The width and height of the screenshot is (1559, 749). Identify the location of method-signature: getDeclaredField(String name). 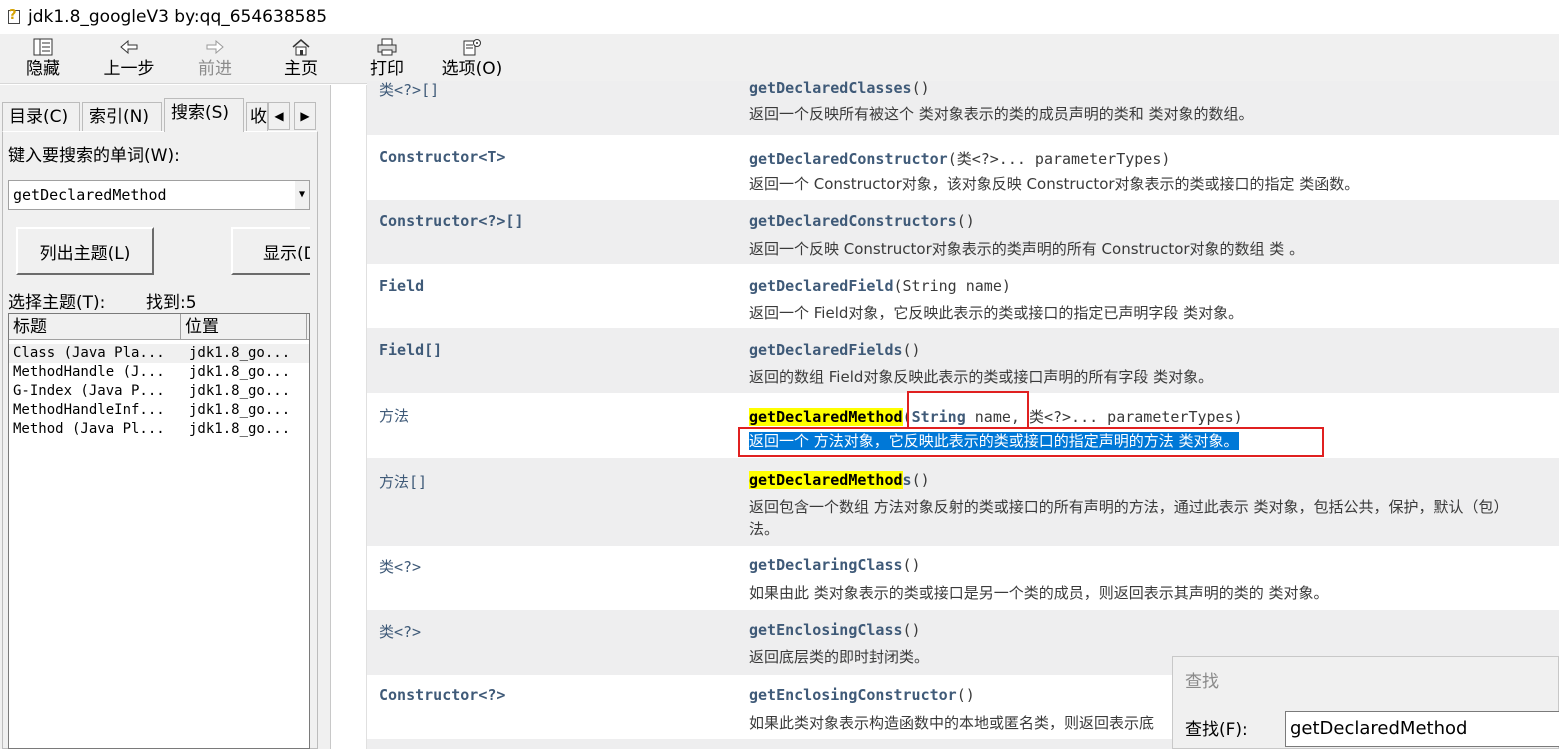
(880, 286).